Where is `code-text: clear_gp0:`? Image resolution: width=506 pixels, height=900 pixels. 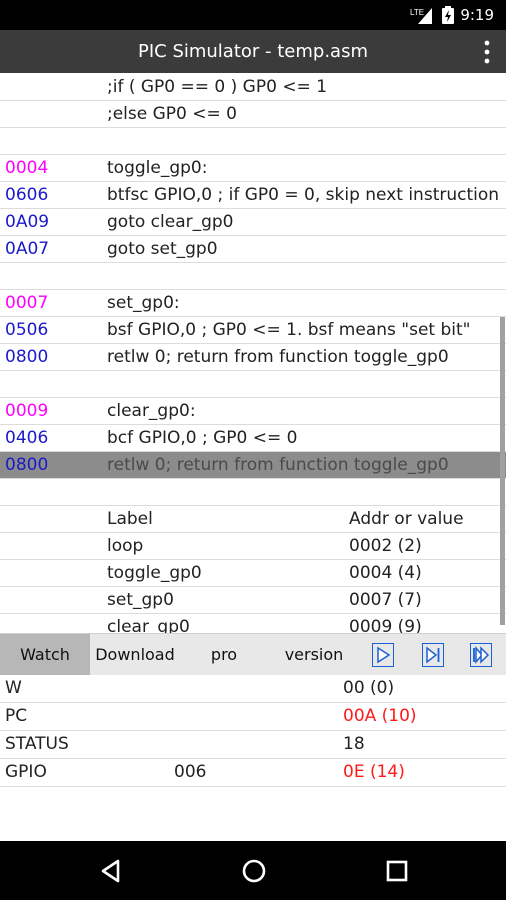
code-text: clear_gp0: is located at coordinates (151, 411).